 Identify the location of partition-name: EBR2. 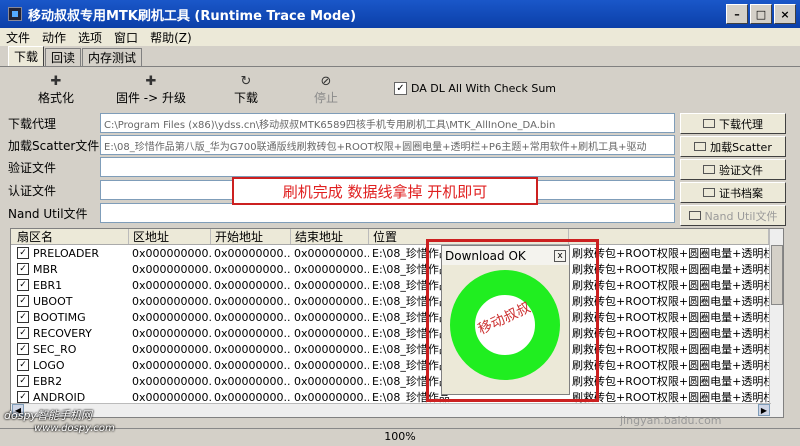
(48, 381).